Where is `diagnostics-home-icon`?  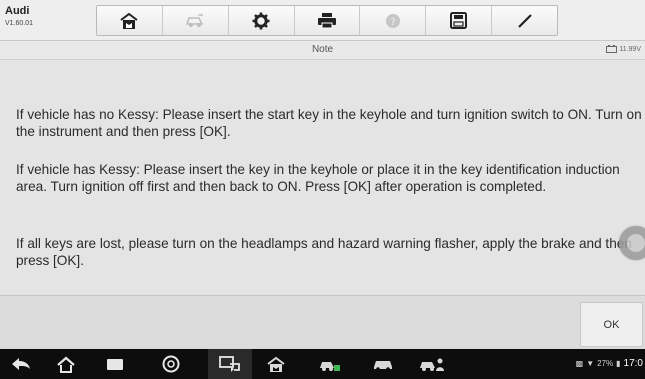
diagnostics-home-icon is located at coordinates (276, 364).